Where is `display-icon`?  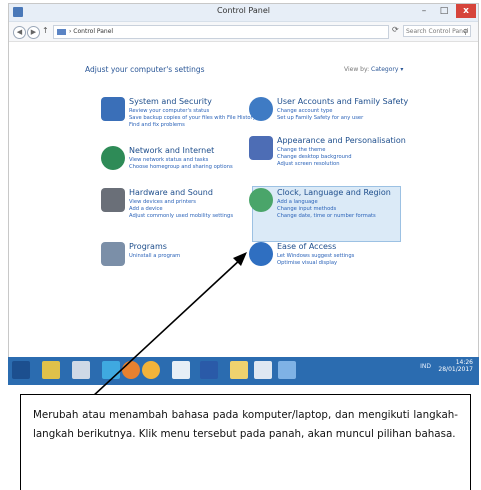
display-icon is located at coordinates (261, 148).